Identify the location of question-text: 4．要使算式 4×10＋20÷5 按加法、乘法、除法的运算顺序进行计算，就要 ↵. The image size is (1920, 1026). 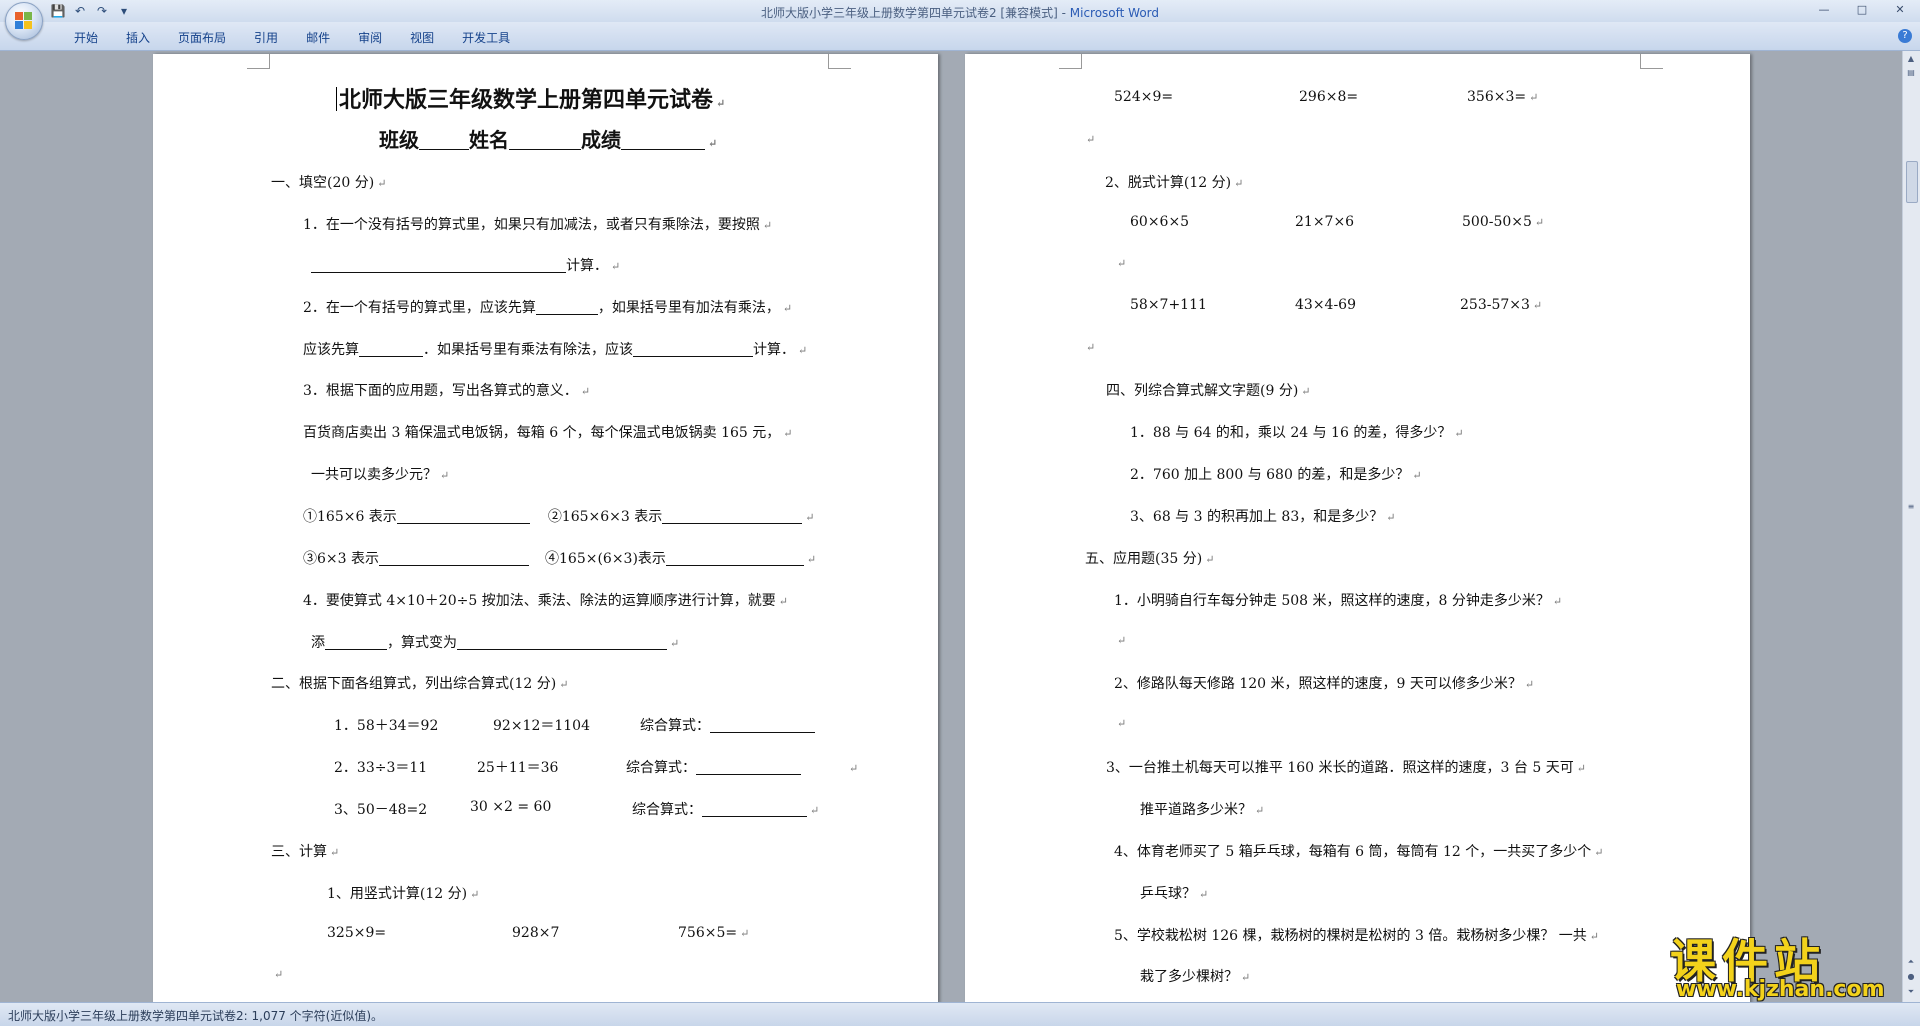
(545, 601).